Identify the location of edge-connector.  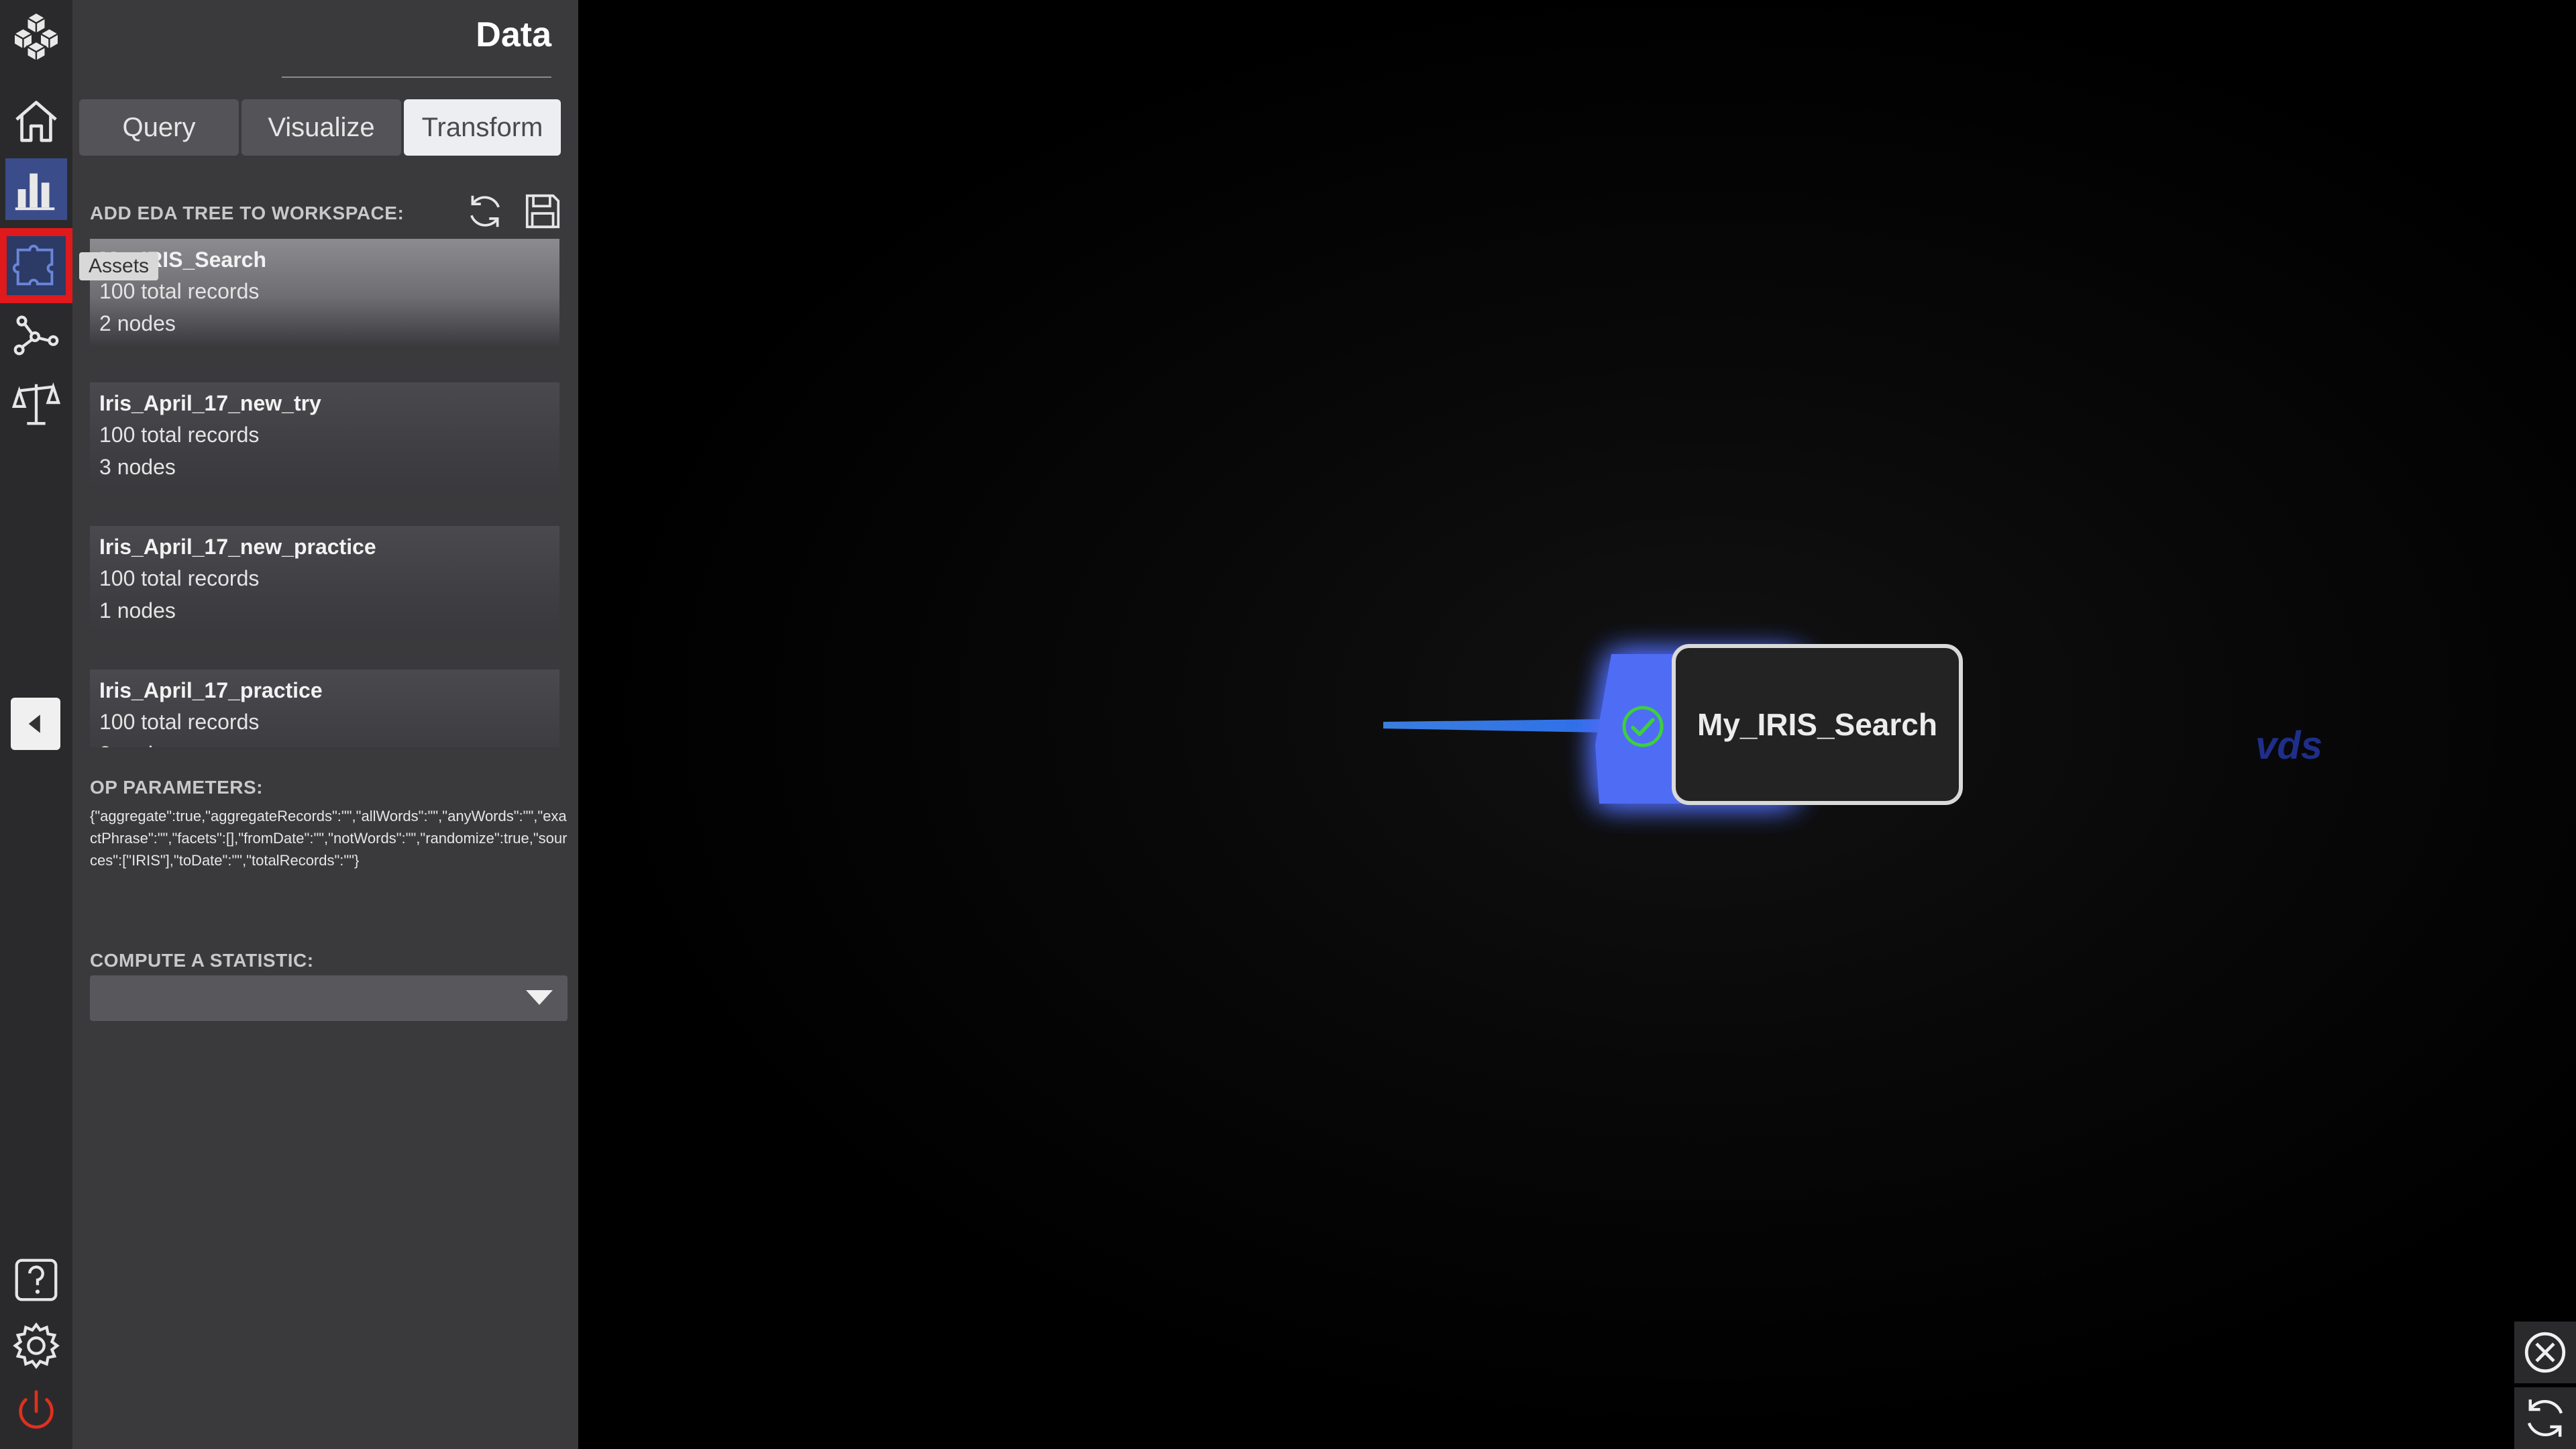
(1494, 726).